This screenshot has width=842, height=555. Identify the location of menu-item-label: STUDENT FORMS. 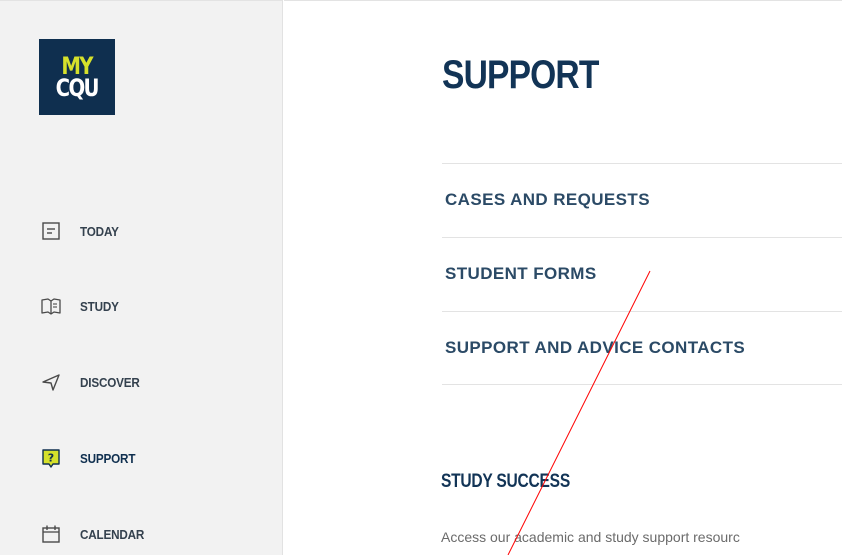
(521, 273).